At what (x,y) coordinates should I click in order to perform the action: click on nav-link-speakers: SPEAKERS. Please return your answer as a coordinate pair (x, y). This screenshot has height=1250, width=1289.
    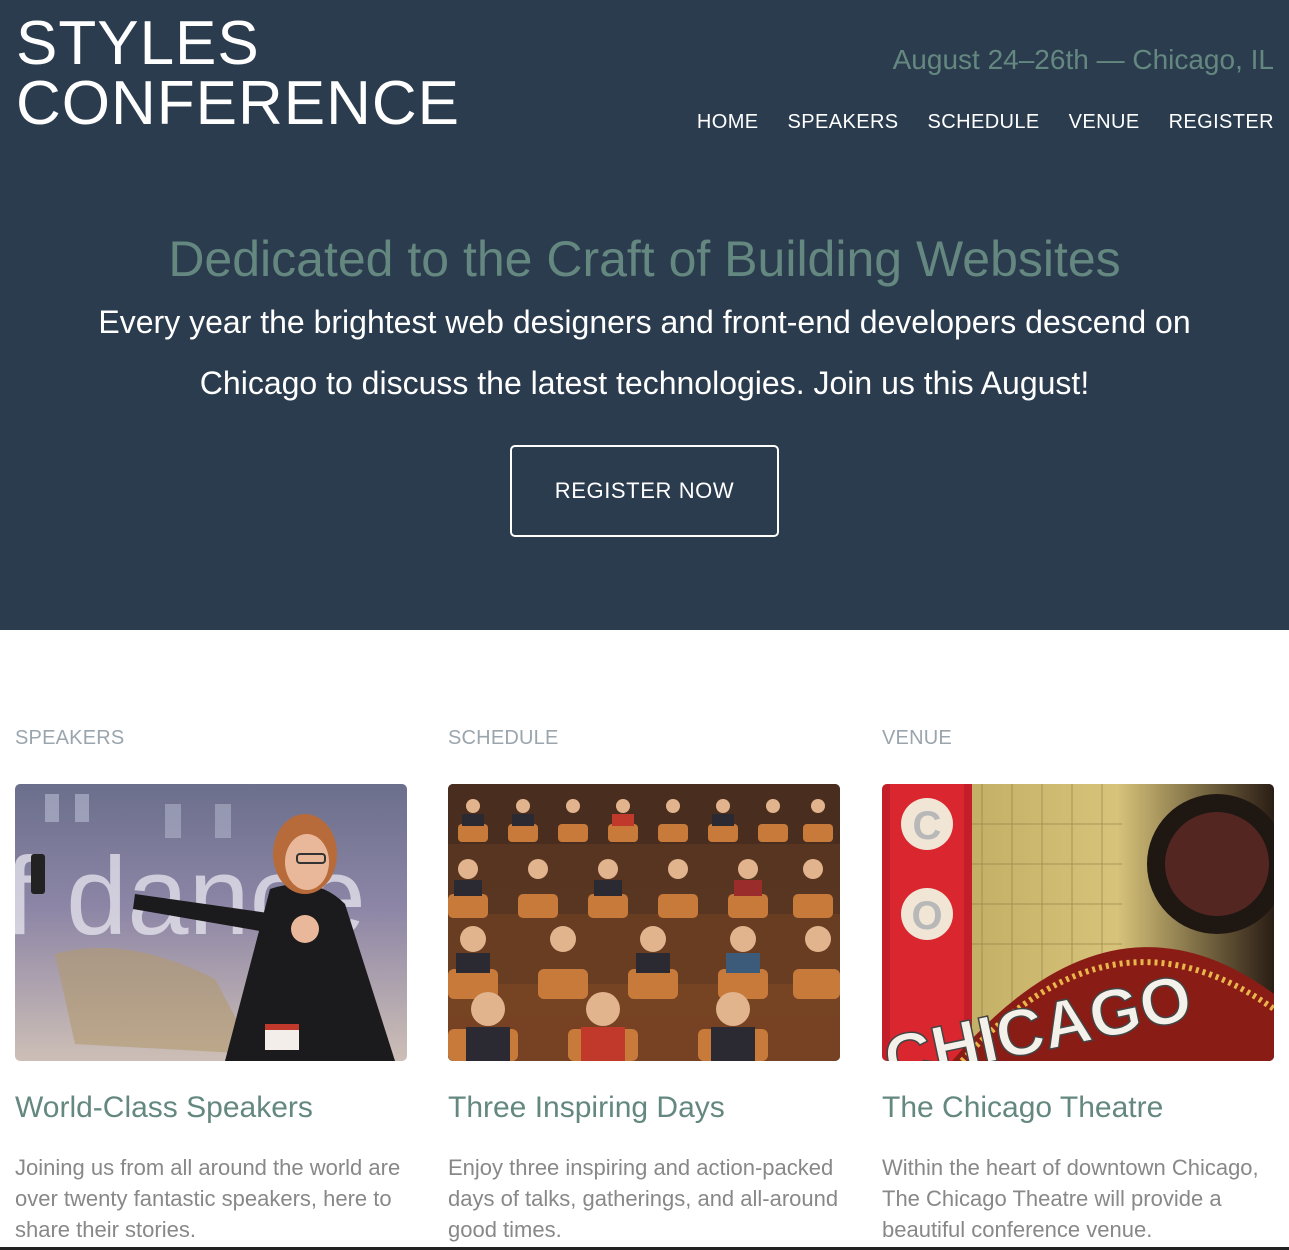
    Looking at the image, I should click on (843, 122).